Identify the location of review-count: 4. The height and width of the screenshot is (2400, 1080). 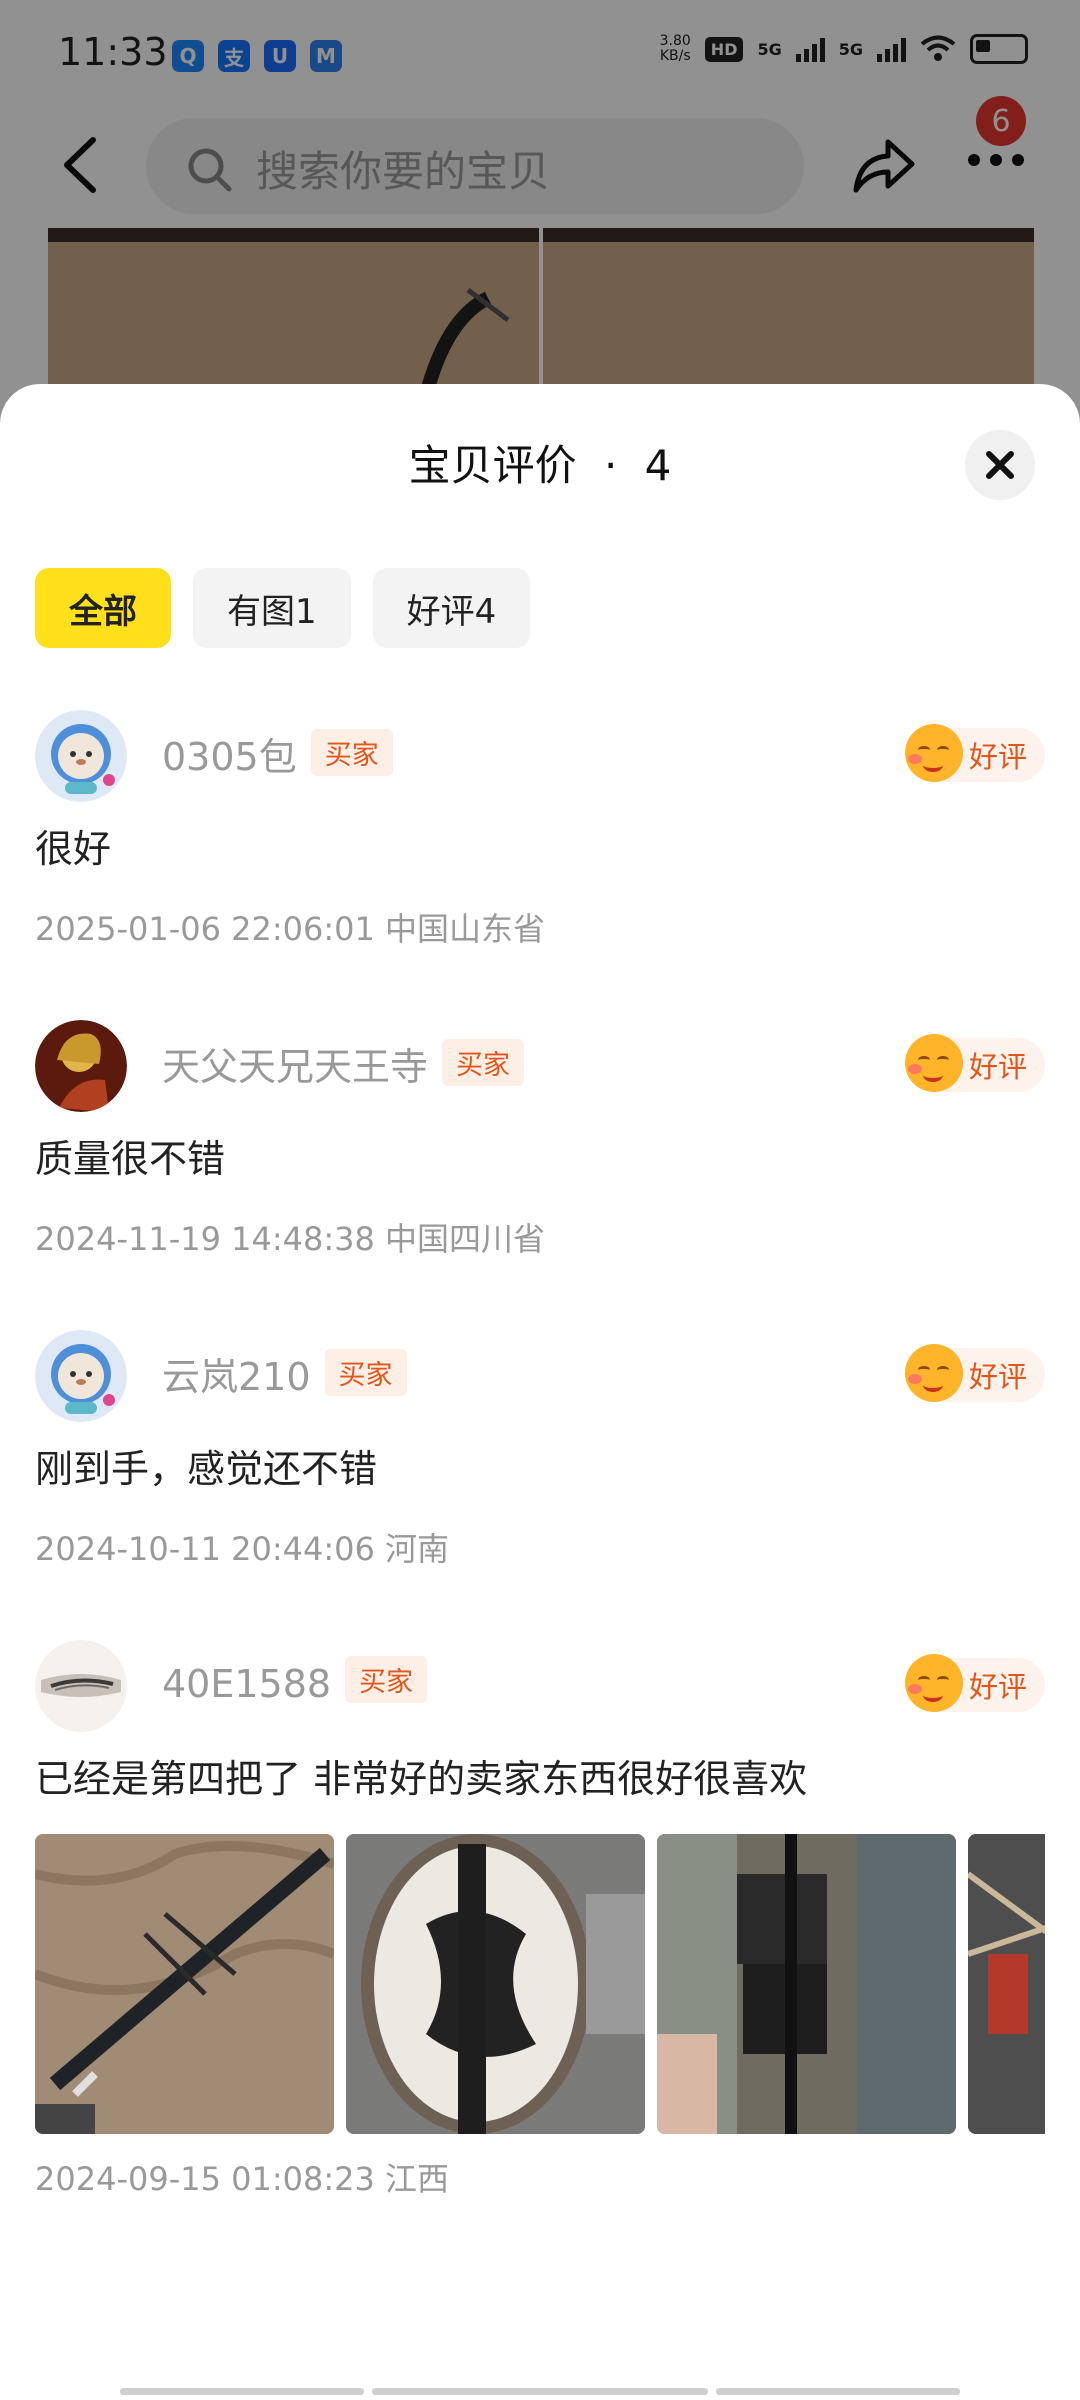
(658, 465).